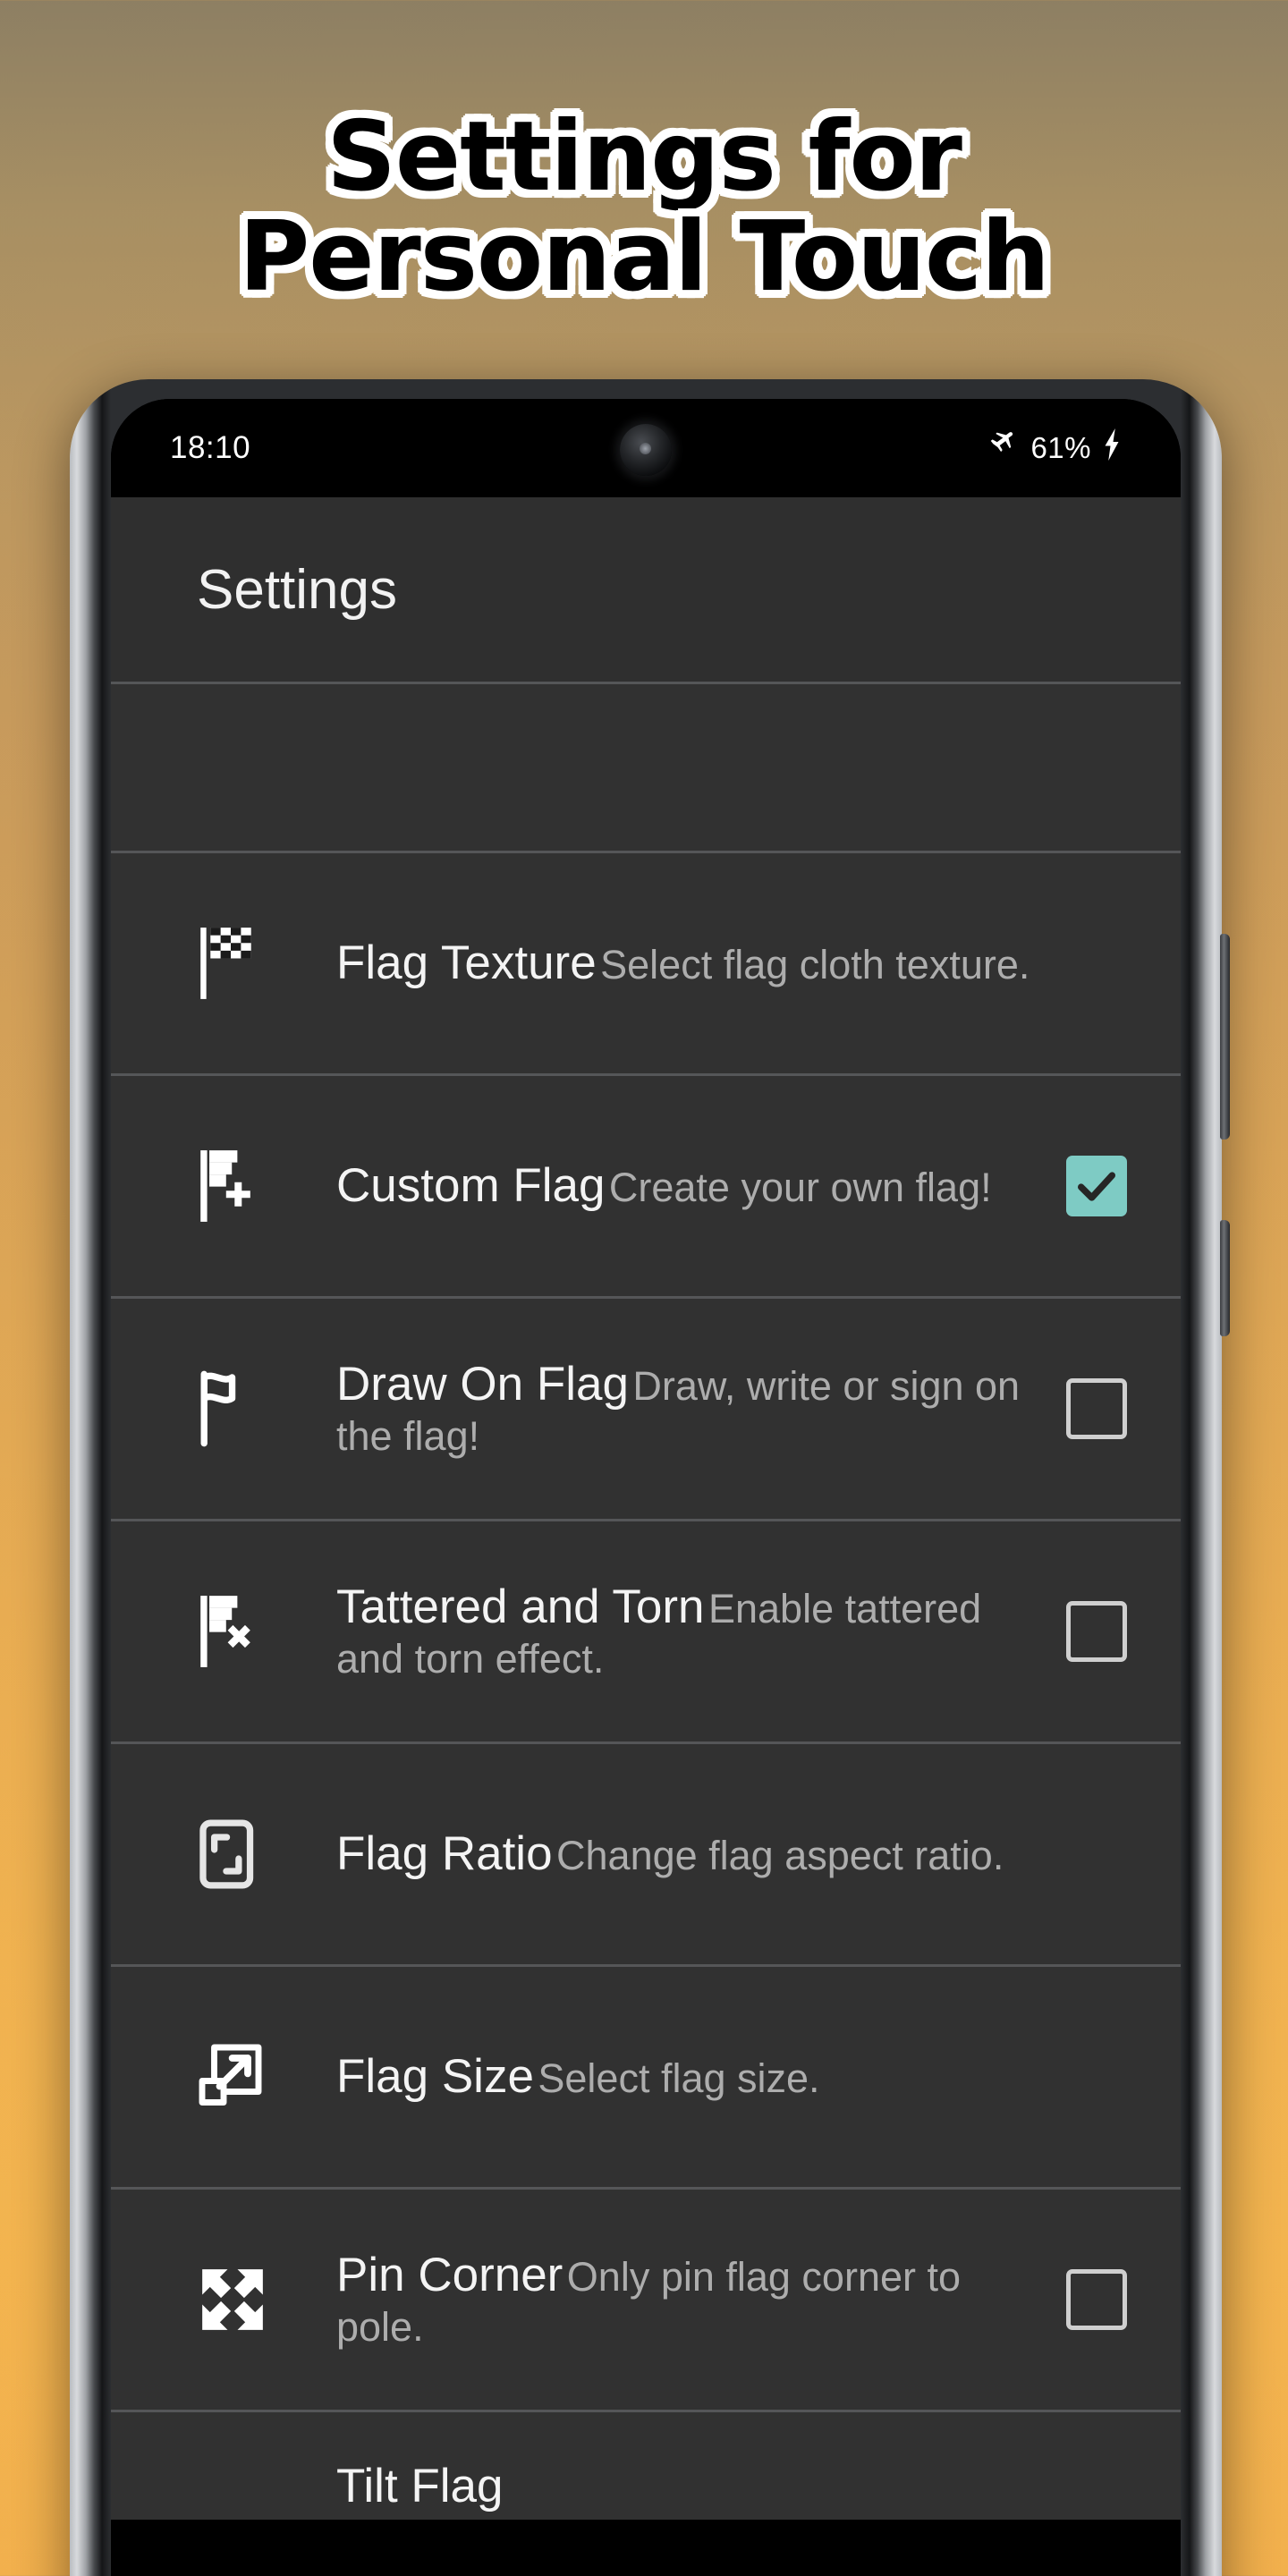  I want to click on settings-row-text: Flag Texture Select flag cloth texture., so click(715, 964).